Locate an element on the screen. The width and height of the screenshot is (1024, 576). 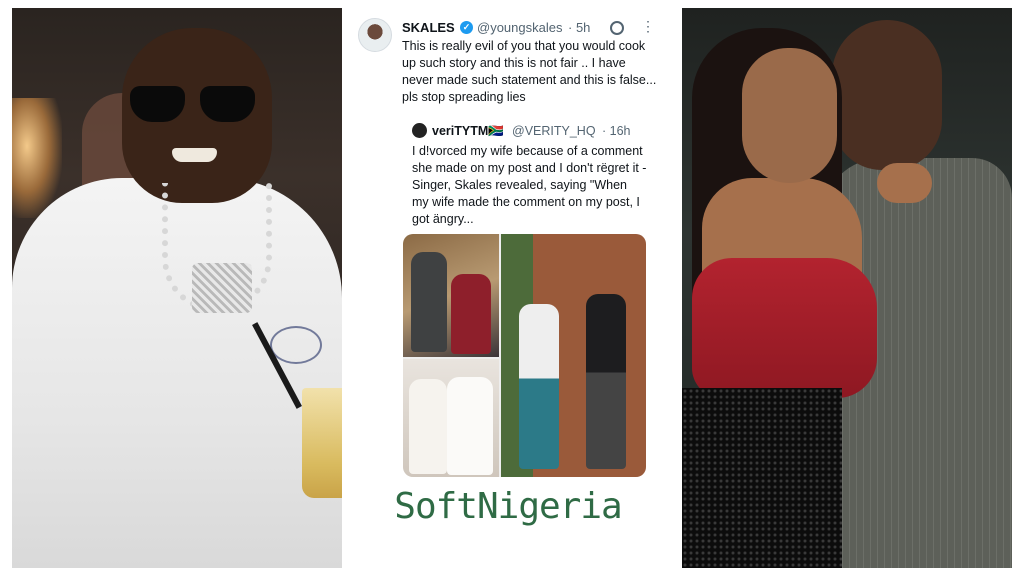
quote-media-grid is located at coordinates (524, 355).